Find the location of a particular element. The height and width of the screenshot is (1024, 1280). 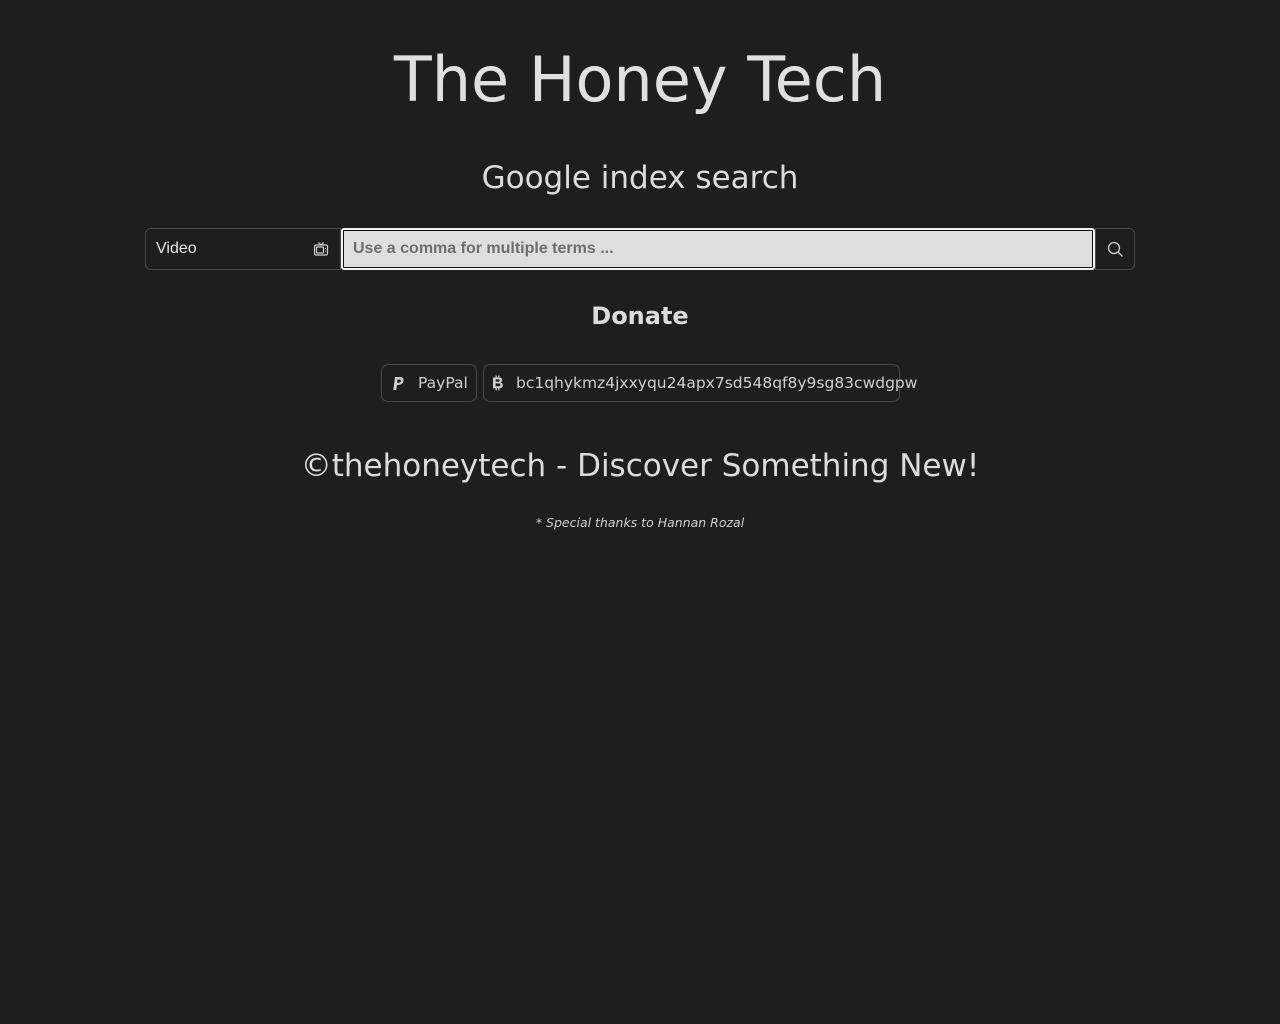

tv-icon is located at coordinates (321, 249).